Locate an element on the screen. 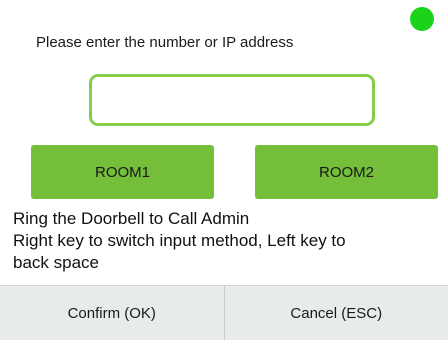 The image size is (448, 340). doorbell-hint: Ring the Doorbell to Call Admin is located at coordinates (131, 218).